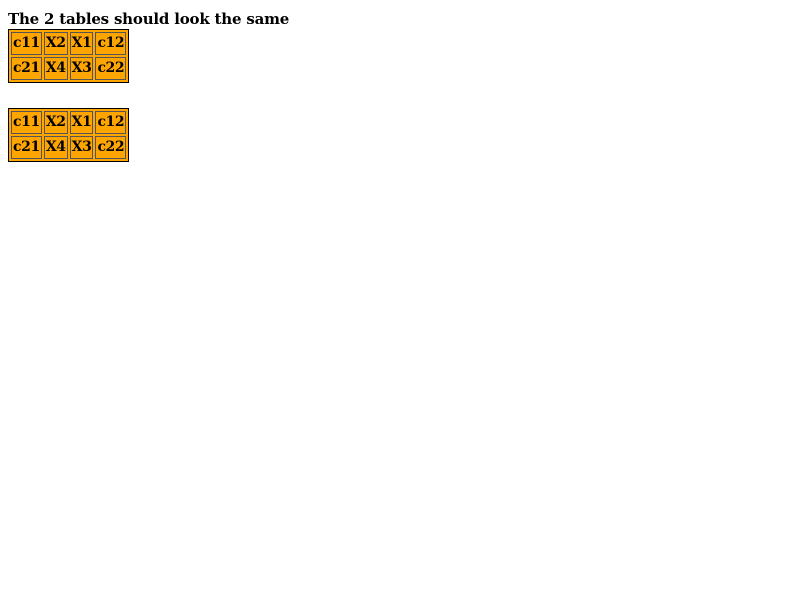 The height and width of the screenshot is (600, 800). I want to click on table-first: c11 X2 X1 c12 c21 X4 X3 c22, so click(69, 56).